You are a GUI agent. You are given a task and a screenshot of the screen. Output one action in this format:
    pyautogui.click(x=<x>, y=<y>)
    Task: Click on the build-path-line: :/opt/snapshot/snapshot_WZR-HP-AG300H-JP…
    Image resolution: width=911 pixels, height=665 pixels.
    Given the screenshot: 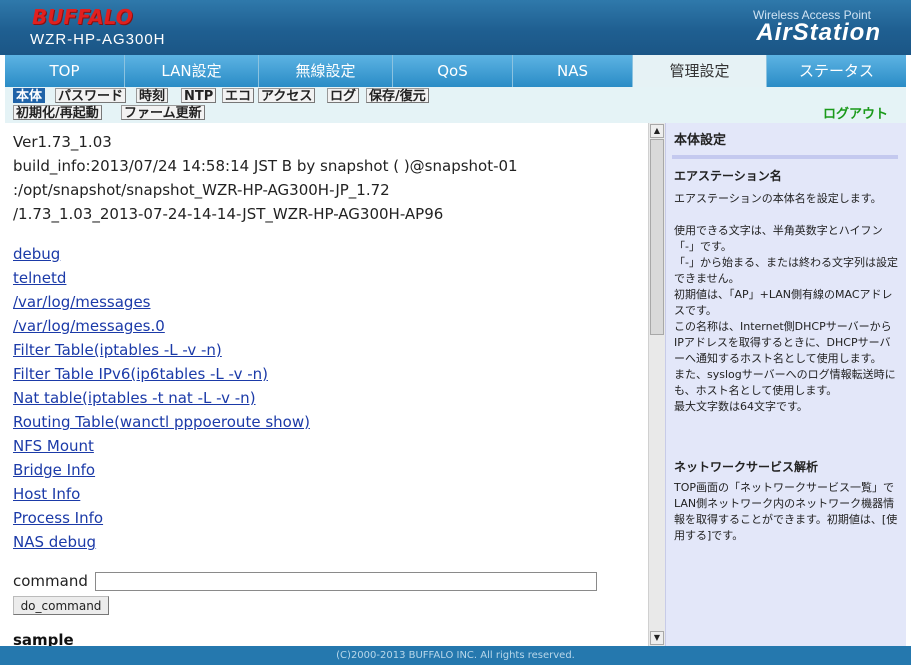 What is the action you would take?
    pyautogui.click(x=201, y=190)
    